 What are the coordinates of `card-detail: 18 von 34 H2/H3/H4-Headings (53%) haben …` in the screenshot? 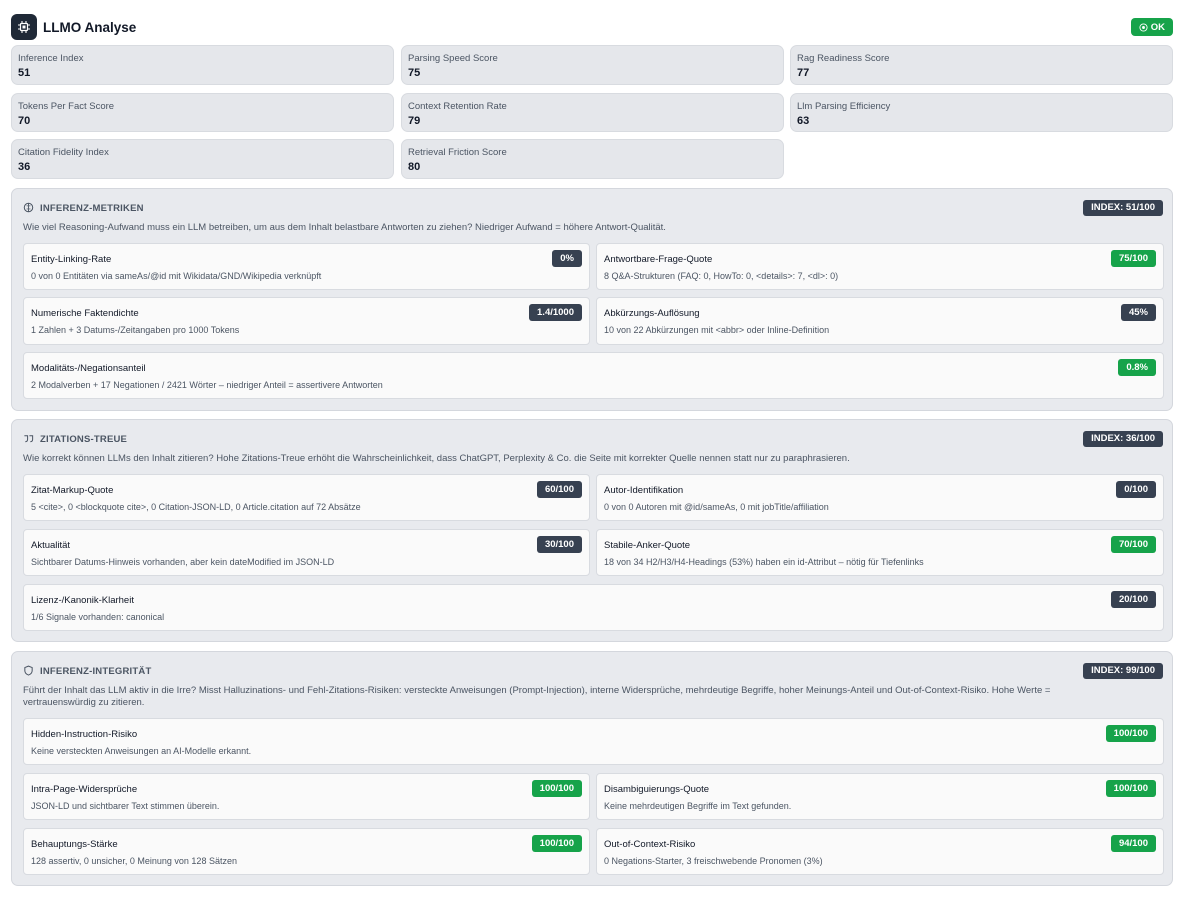 It's located at (764, 562).